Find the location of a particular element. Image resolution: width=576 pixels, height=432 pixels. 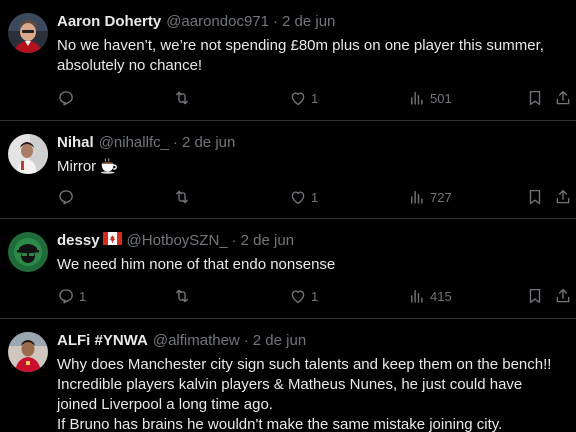

action-bar: 1 727 is located at coordinates (313, 197).